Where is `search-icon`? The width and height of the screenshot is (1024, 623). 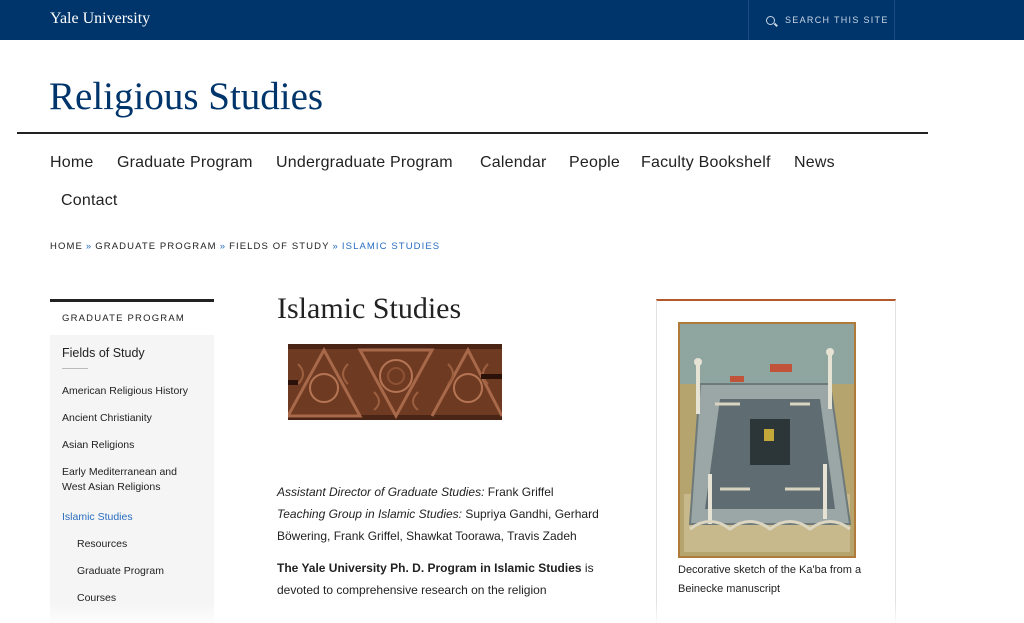 search-icon is located at coordinates (770, 20).